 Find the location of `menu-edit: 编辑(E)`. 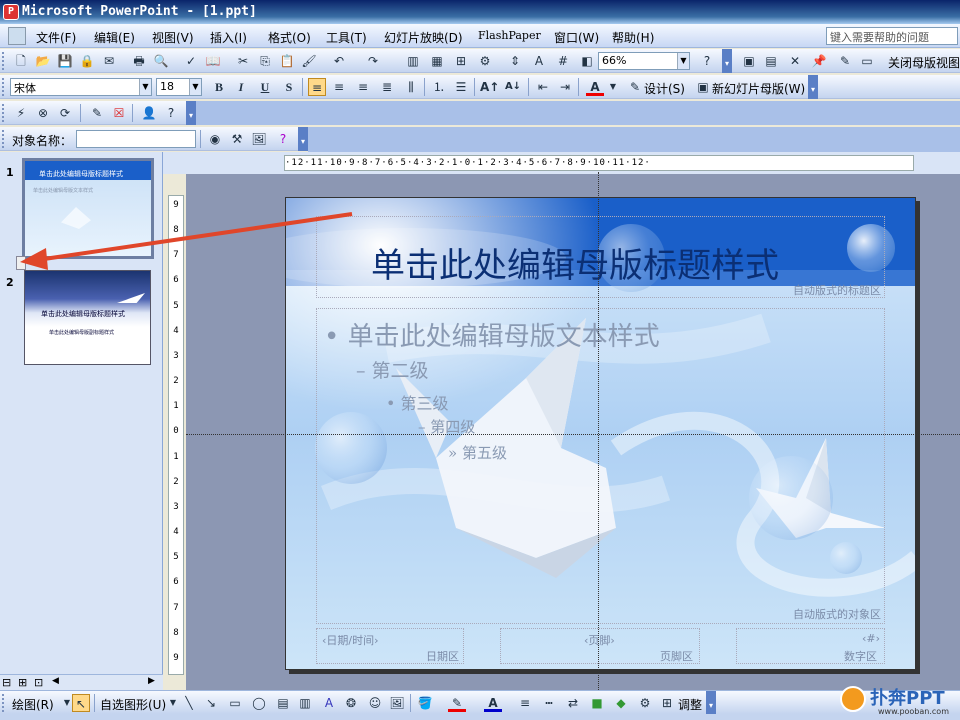

menu-edit: 编辑(E) is located at coordinates (114, 37).